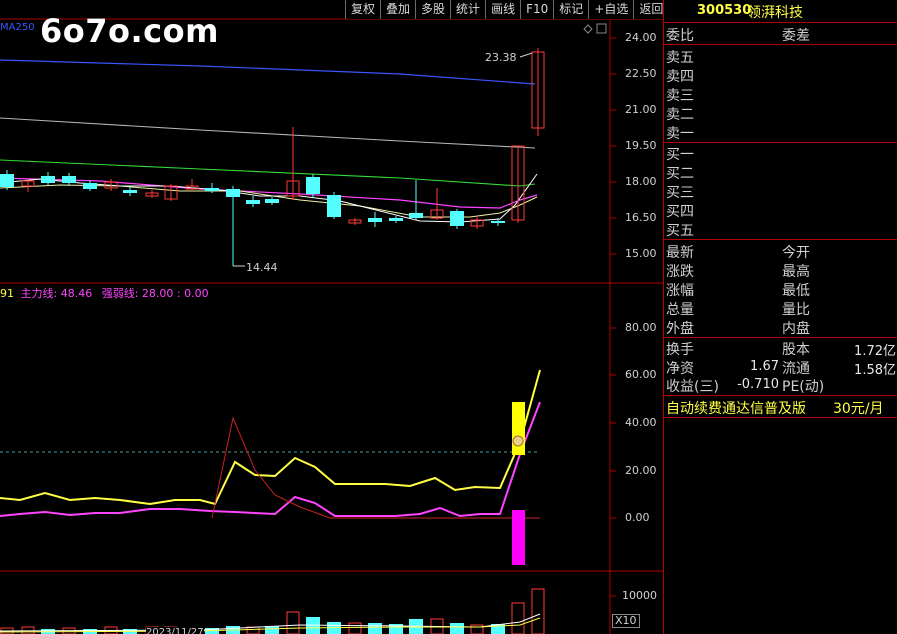 The width and height of the screenshot is (897, 634). What do you see at coordinates (468, 9) in the screenshot?
I see `toolbar-button-statistics: 统计` at bounding box center [468, 9].